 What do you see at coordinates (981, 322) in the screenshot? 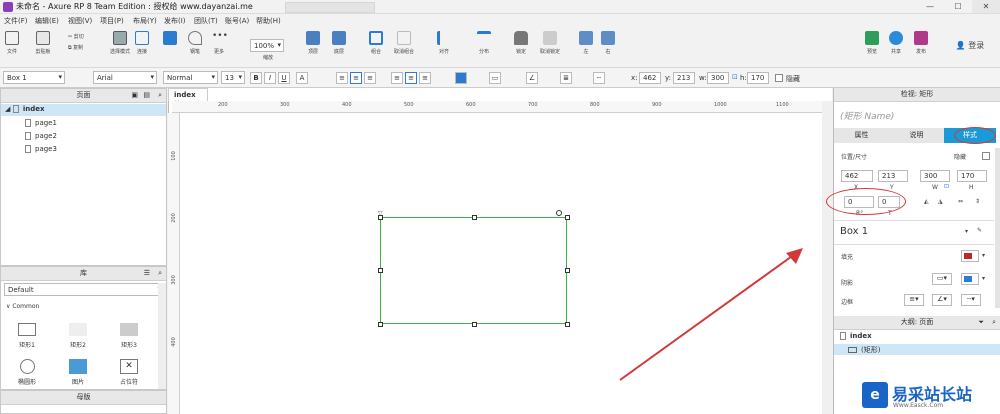
I see `filter-icon: ⏷` at bounding box center [981, 322].